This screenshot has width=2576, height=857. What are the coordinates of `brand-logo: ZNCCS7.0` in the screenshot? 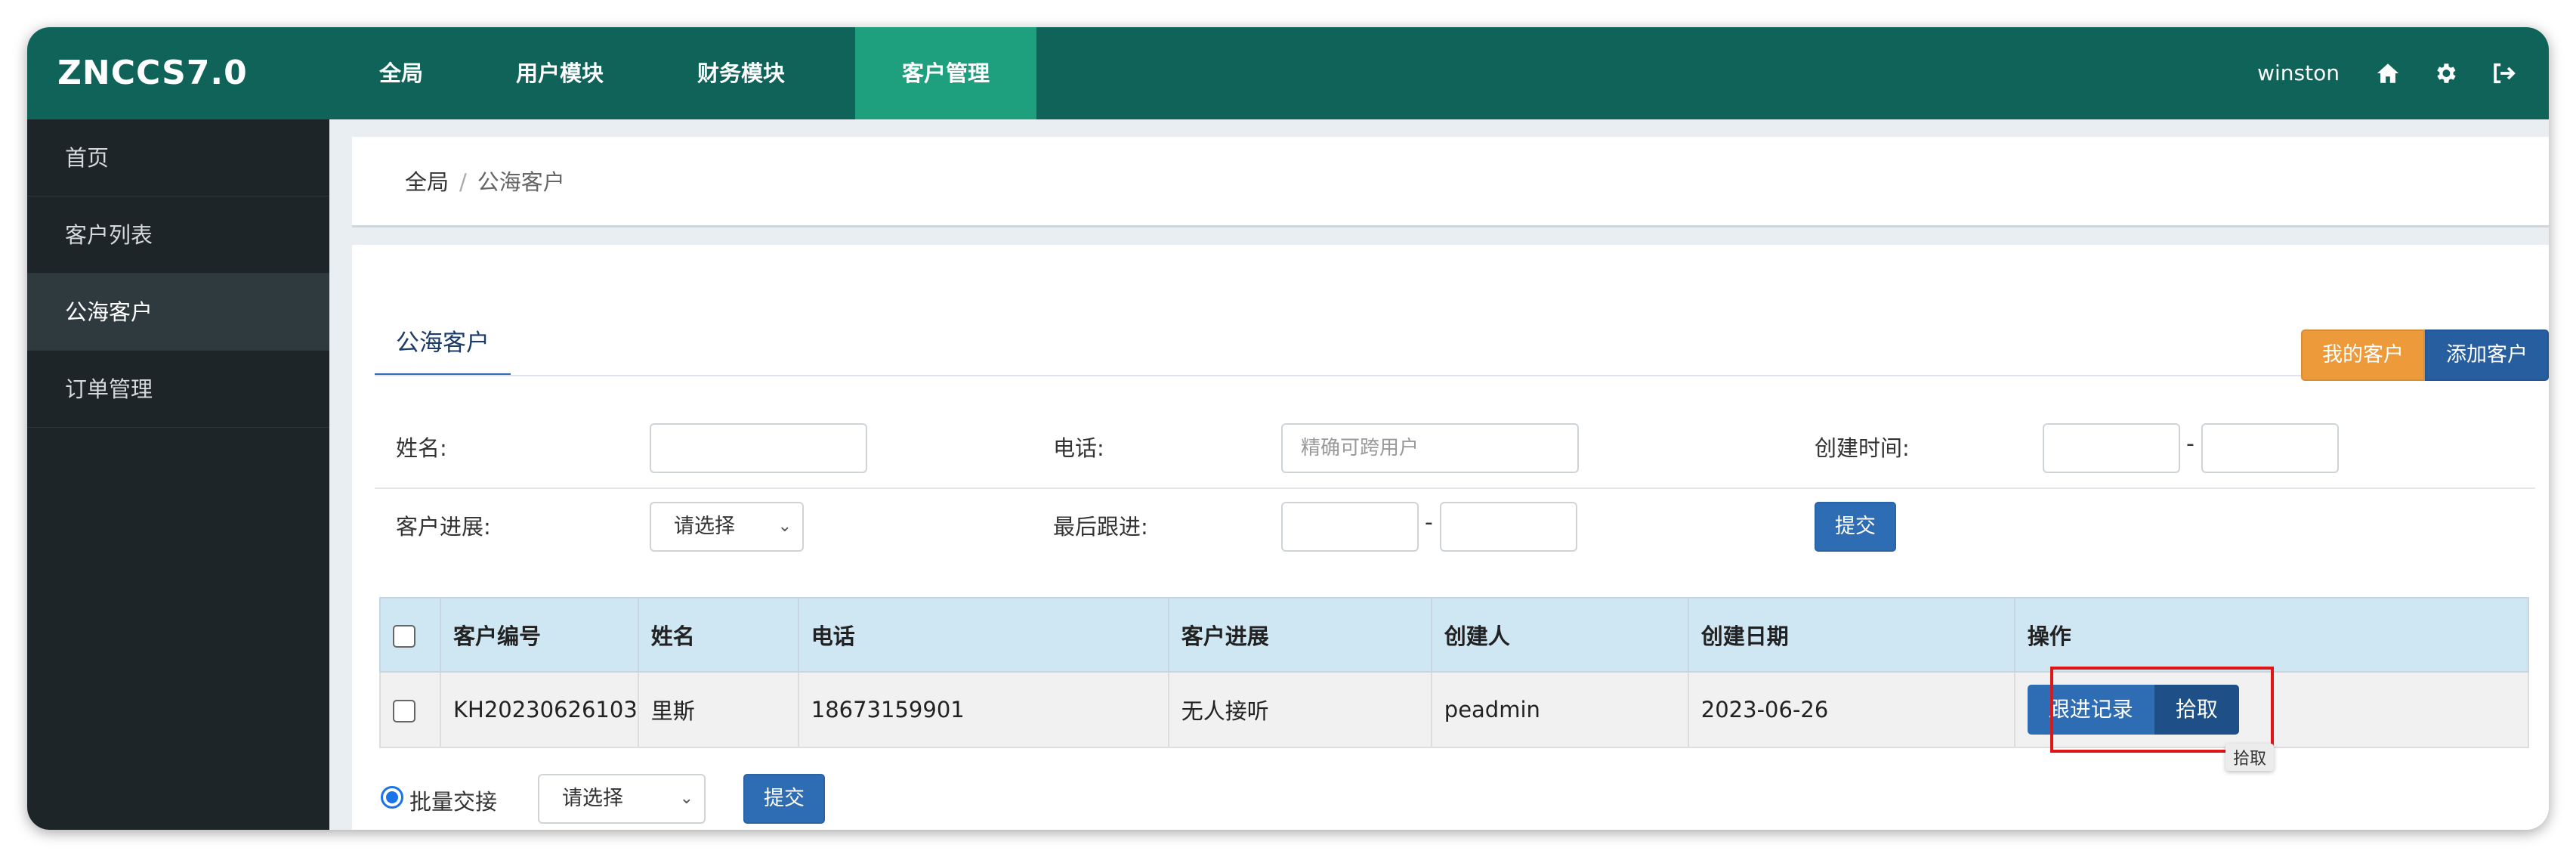 It's located at (152, 73).